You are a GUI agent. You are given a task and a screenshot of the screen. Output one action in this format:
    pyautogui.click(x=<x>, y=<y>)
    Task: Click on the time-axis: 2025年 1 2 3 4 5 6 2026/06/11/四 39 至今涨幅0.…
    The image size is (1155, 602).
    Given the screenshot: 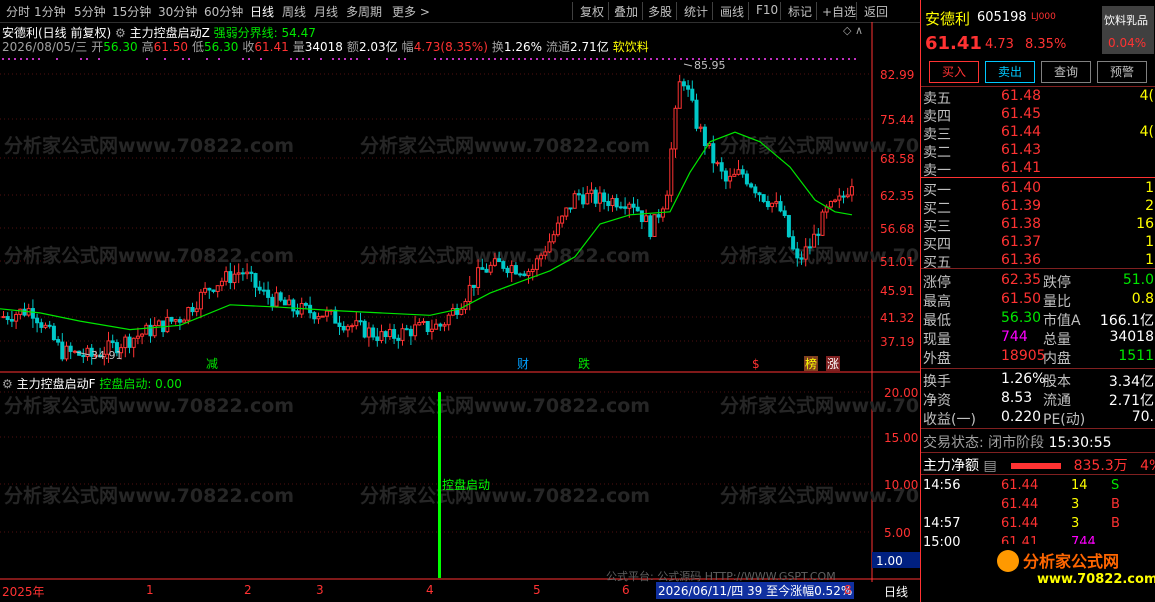 What is the action you would take?
    pyautogui.click(x=455, y=591)
    